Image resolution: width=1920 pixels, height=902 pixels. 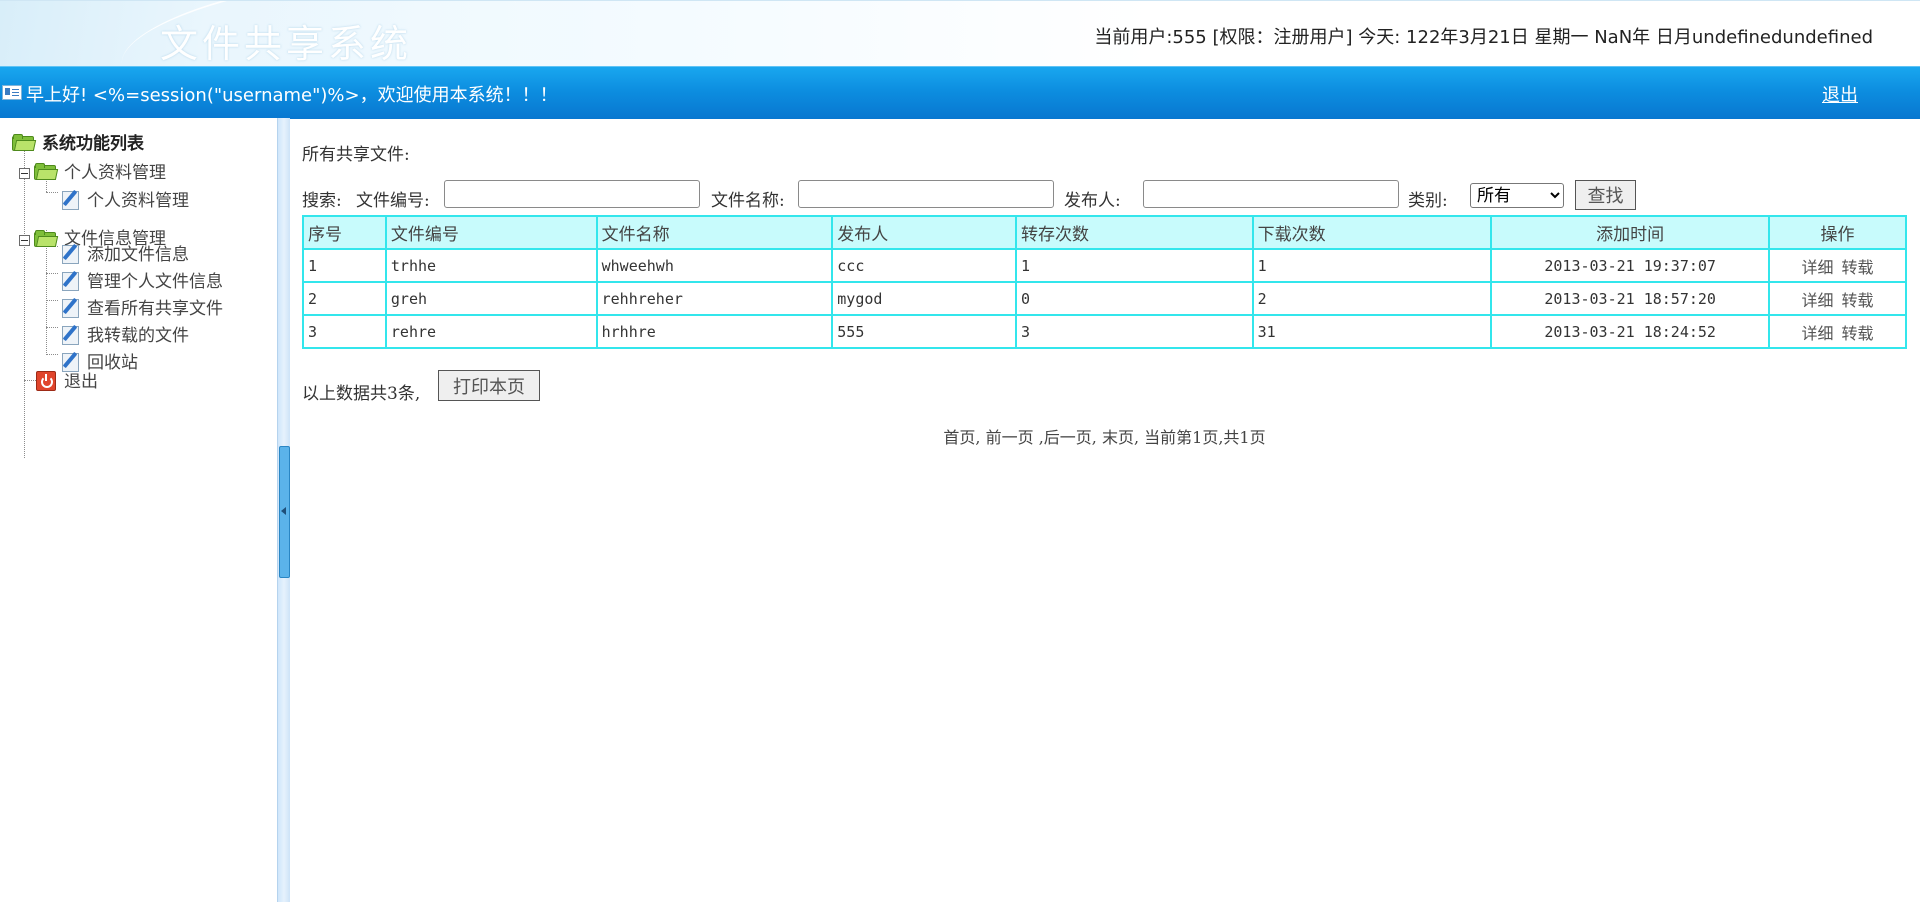 I want to click on category-select: 所有, so click(x=1517, y=195).